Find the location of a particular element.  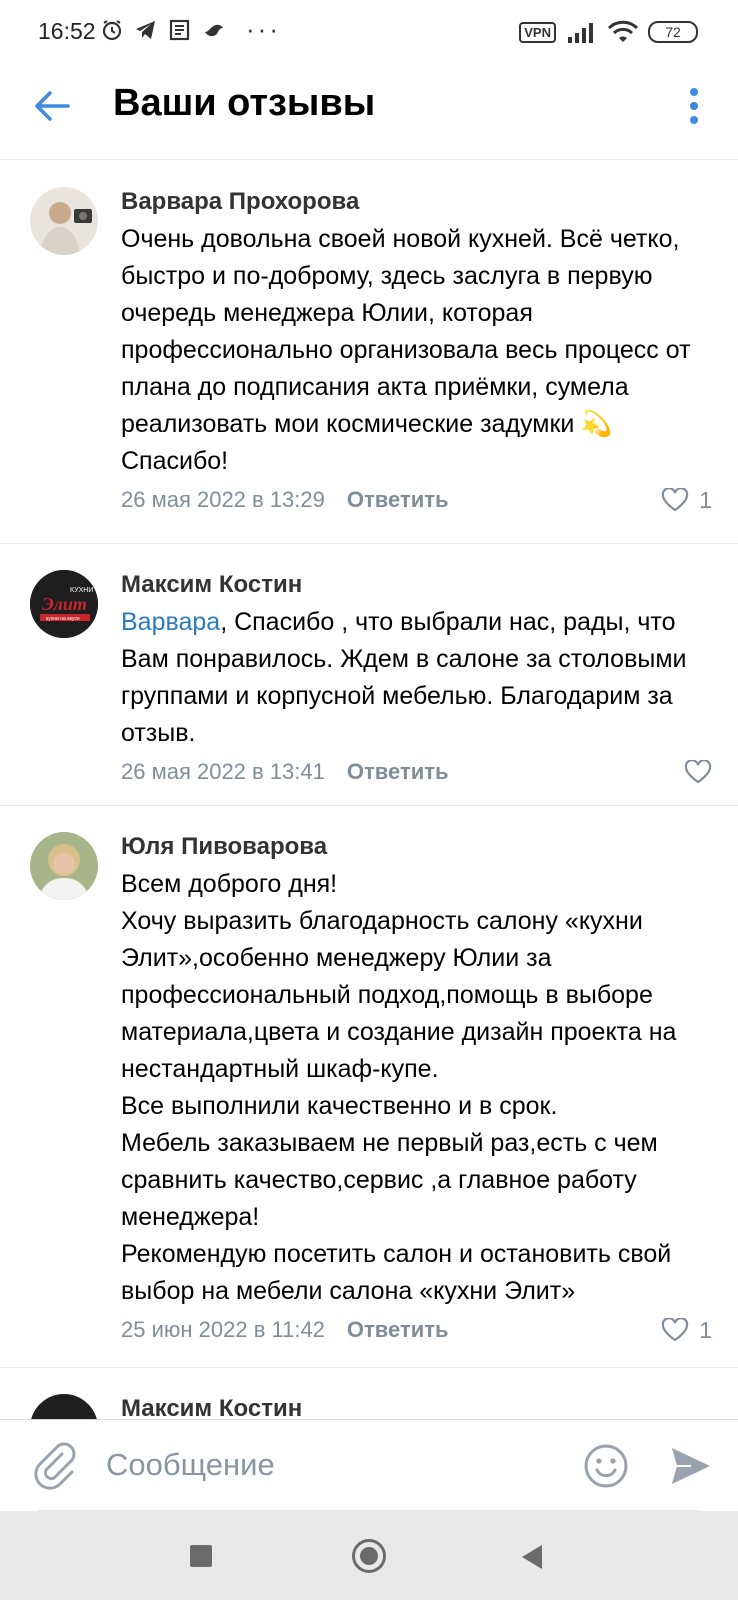

avatar: КУХНИ Элит кухни на вкусе is located at coordinates (64, 604).